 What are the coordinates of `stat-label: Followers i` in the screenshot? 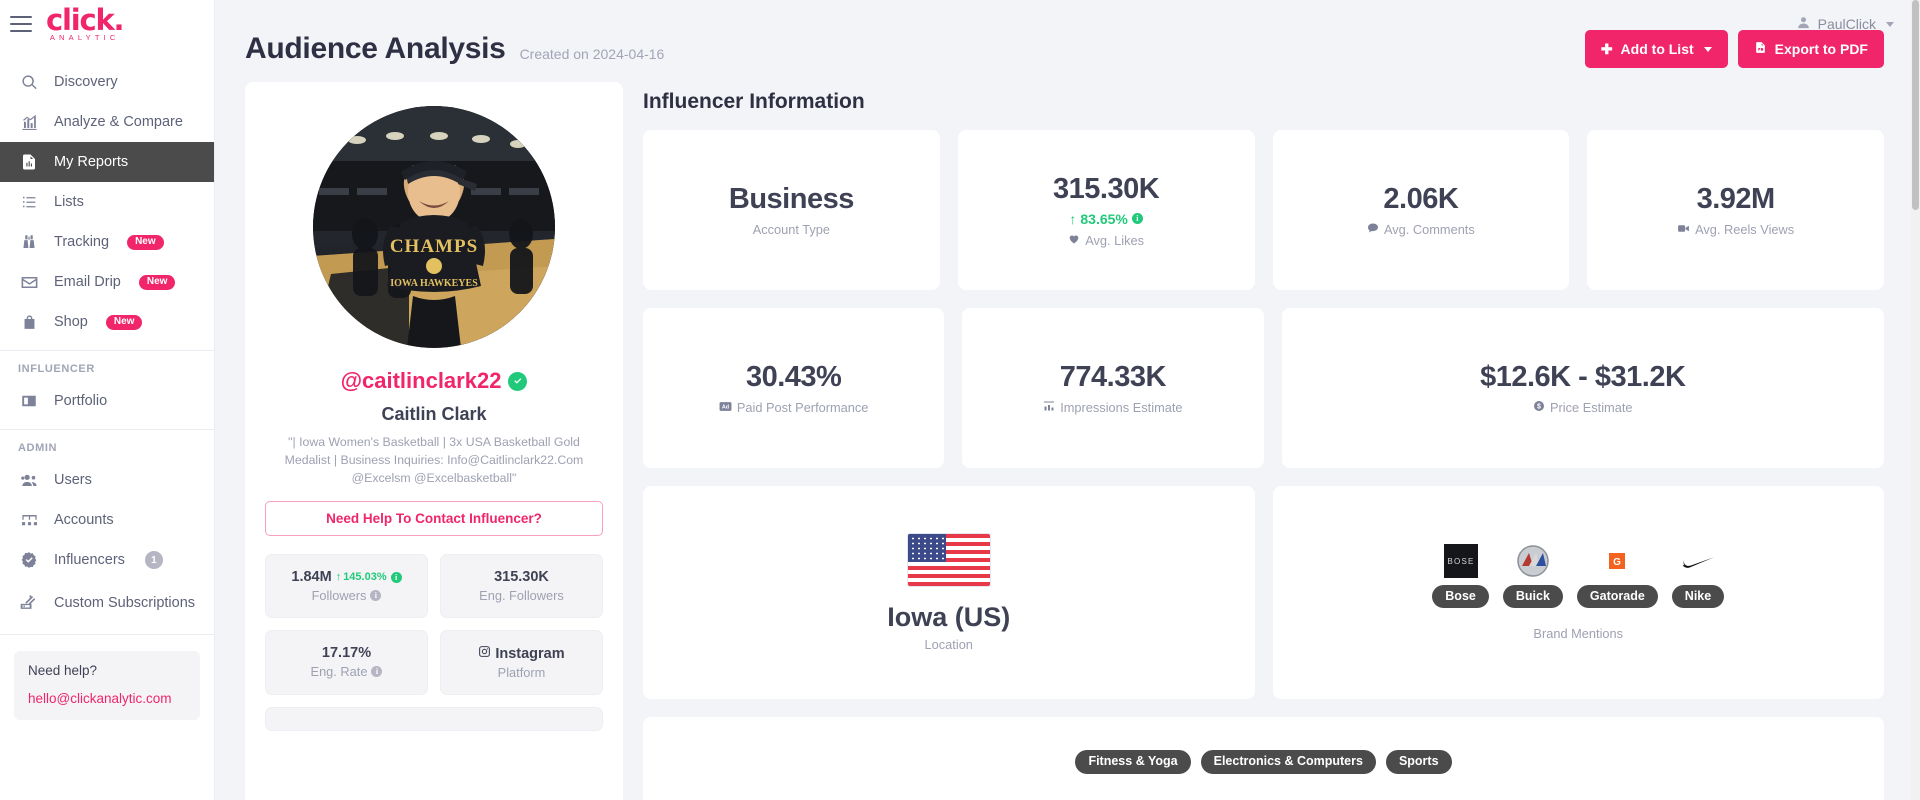 It's located at (346, 595).